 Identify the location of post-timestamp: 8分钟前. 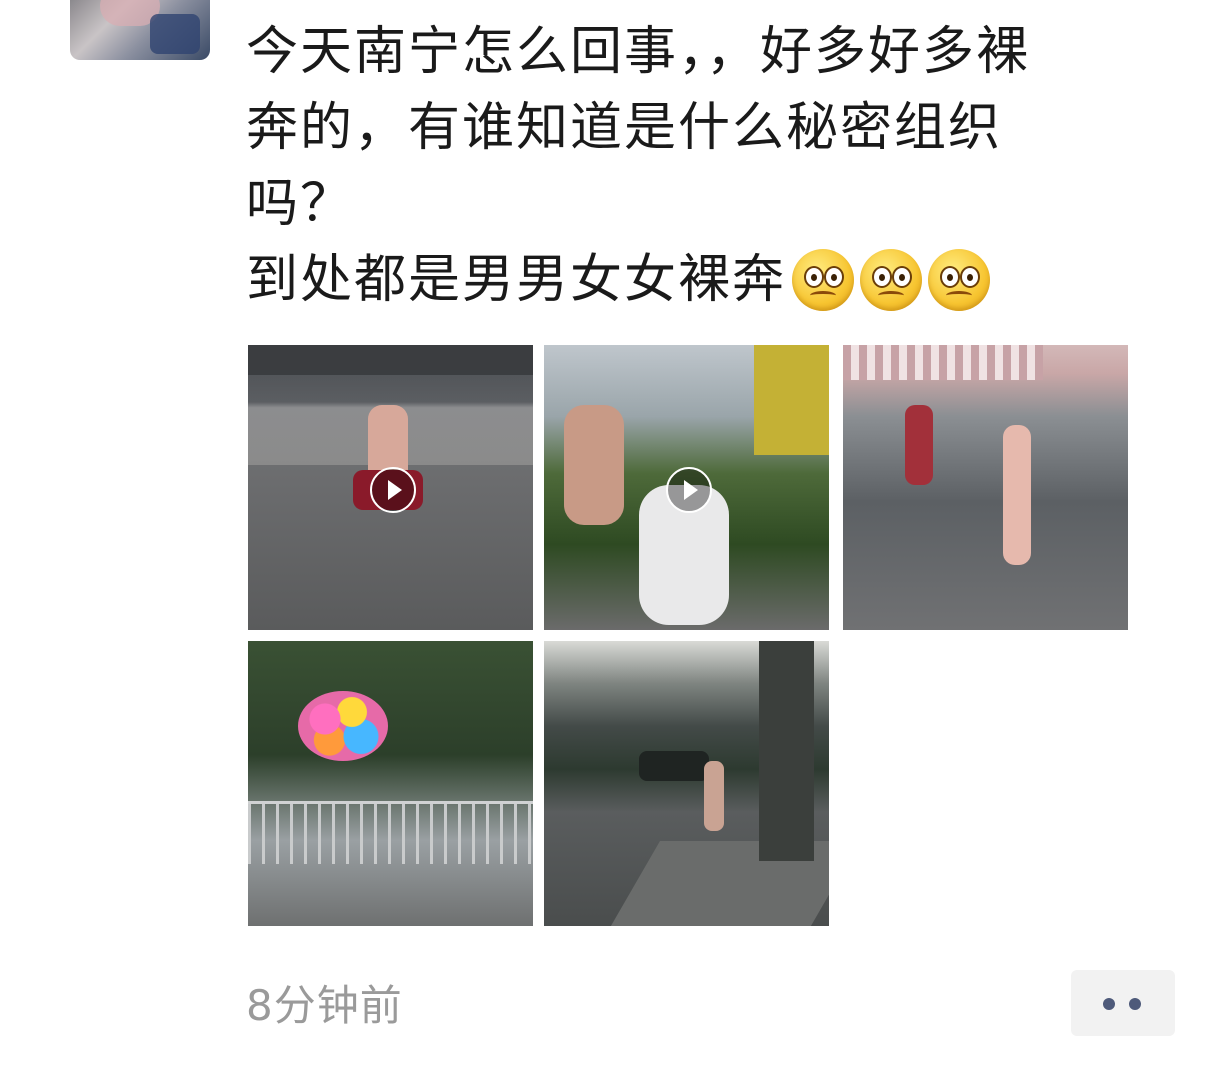
(324, 1005).